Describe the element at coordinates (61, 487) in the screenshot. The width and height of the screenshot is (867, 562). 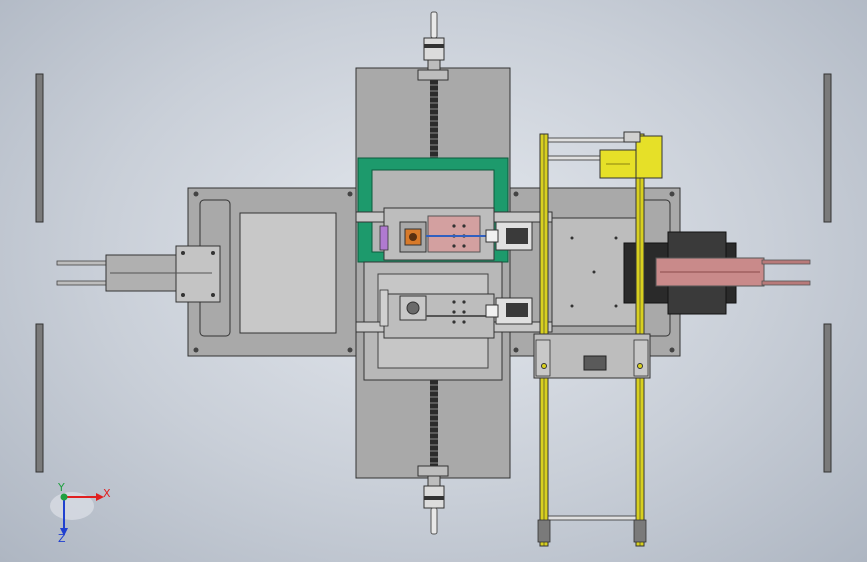
I see `triad-y-label: Y` at that location.